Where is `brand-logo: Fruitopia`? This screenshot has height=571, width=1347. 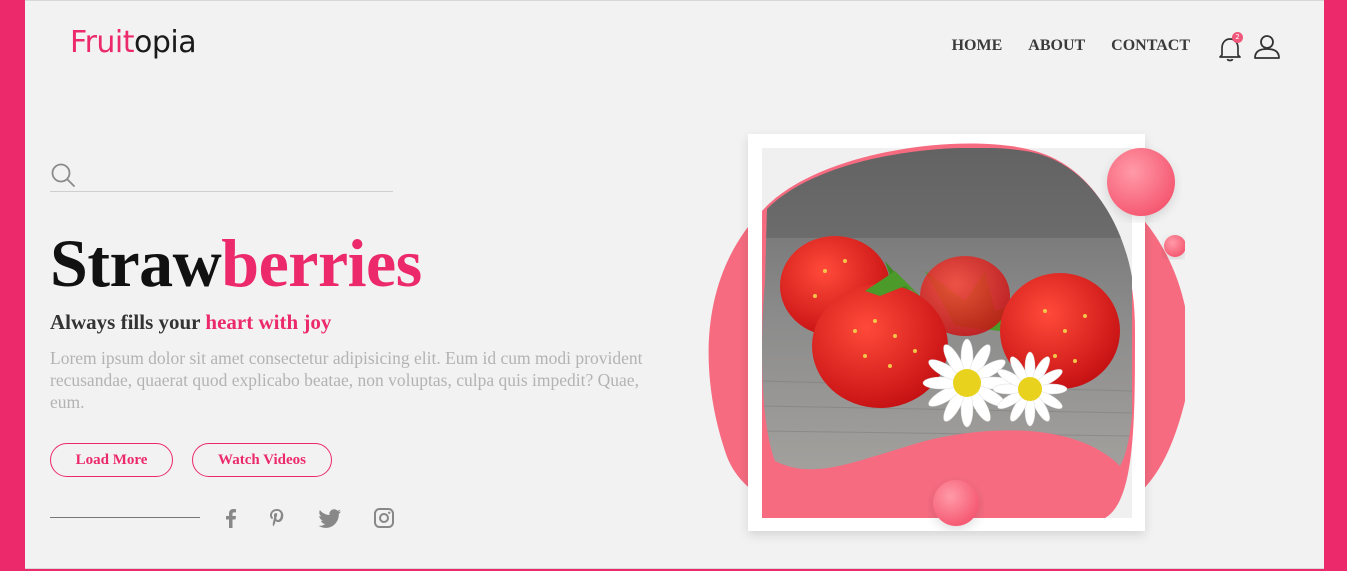 brand-logo: Fruitopia is located at coordinates (133, 42).